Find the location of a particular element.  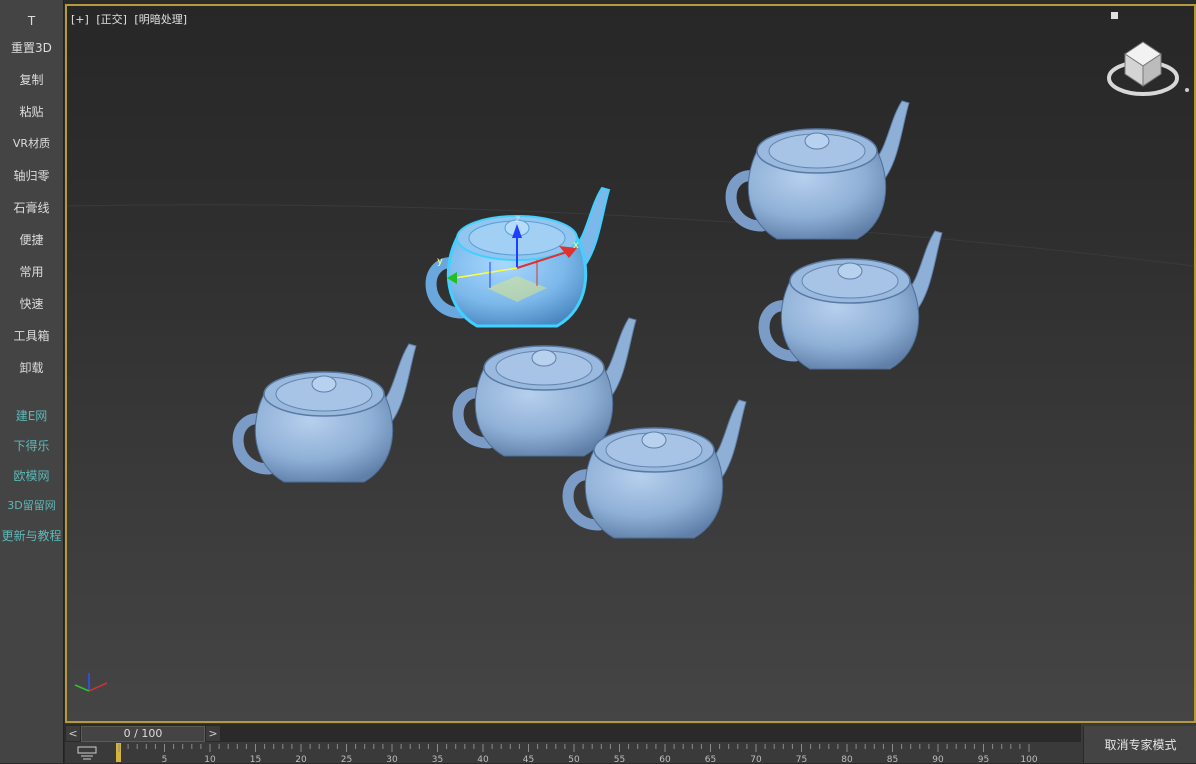

toolbar-convenient-button: 便捷 is located at coordinates (31, 240).